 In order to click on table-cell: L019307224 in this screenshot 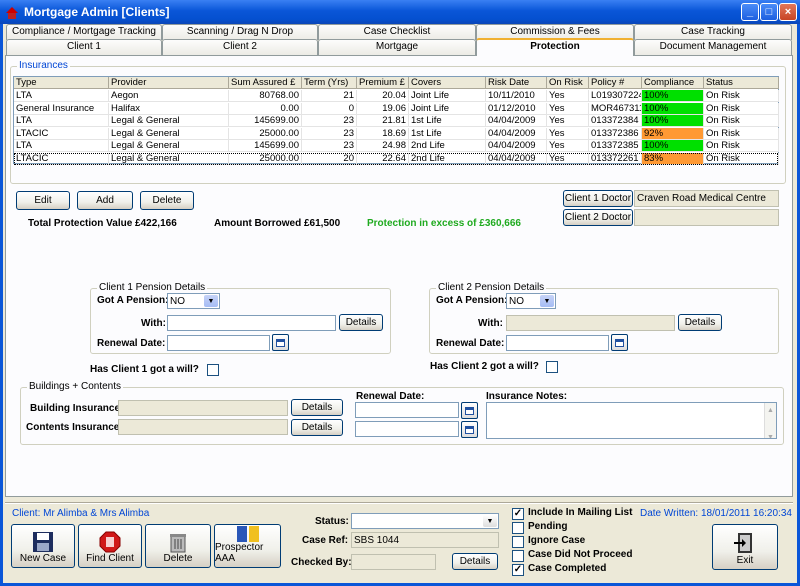, I will do `click(615, 96)`.